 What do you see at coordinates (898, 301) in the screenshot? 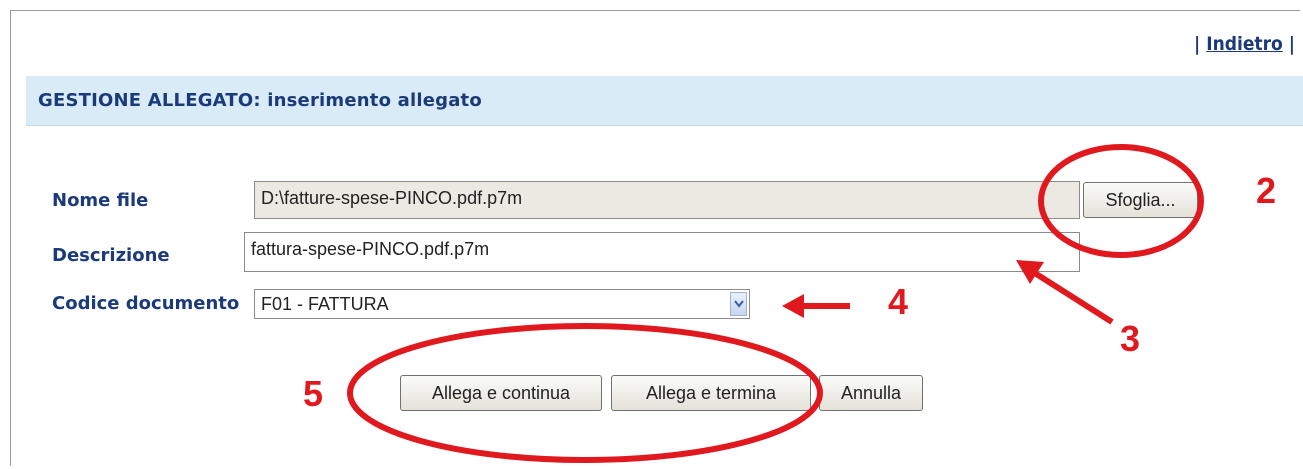
I see `annotation-label-4: 4` at bounding box center [898, 301].